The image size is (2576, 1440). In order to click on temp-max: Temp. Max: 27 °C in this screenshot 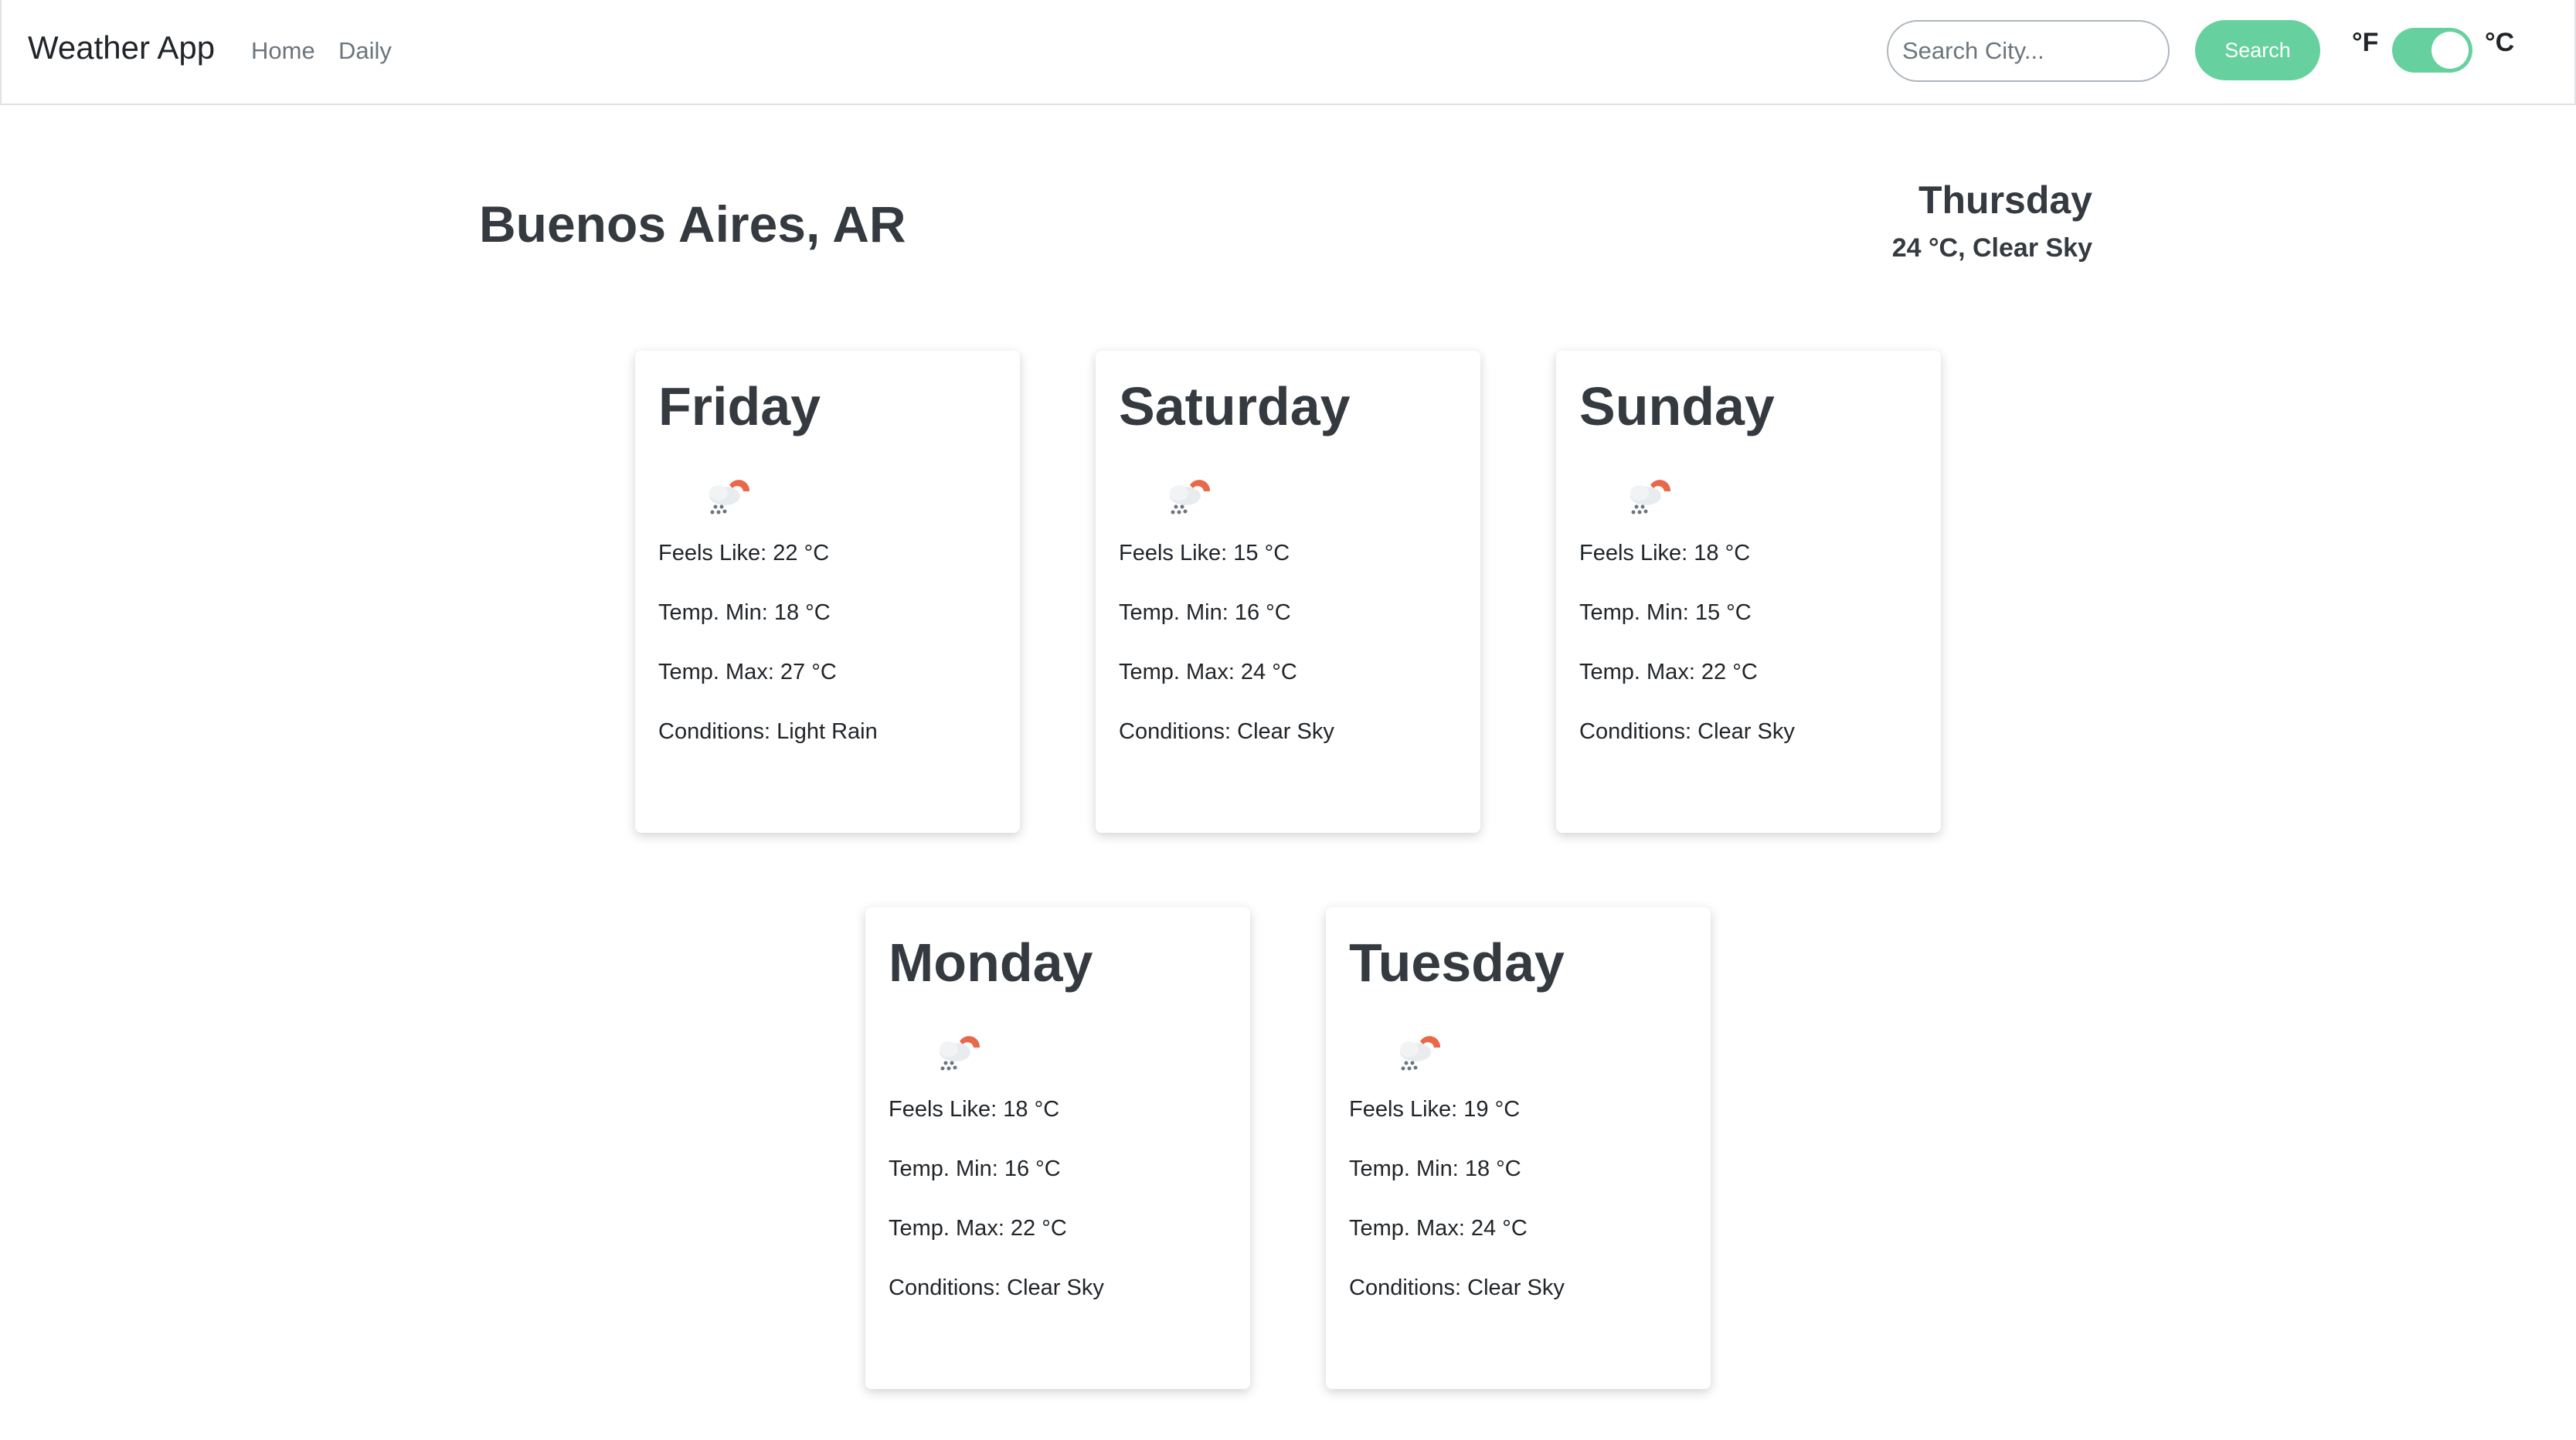, I will do `click(747, 672)`.